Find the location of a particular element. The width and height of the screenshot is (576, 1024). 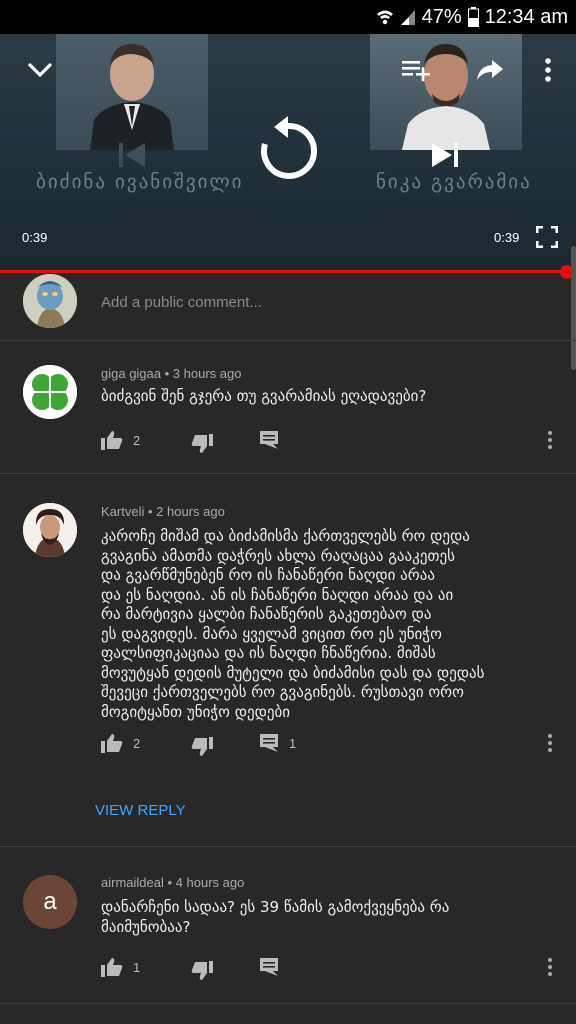

comment-author: Kartveli is located at coordinates (122, 511).